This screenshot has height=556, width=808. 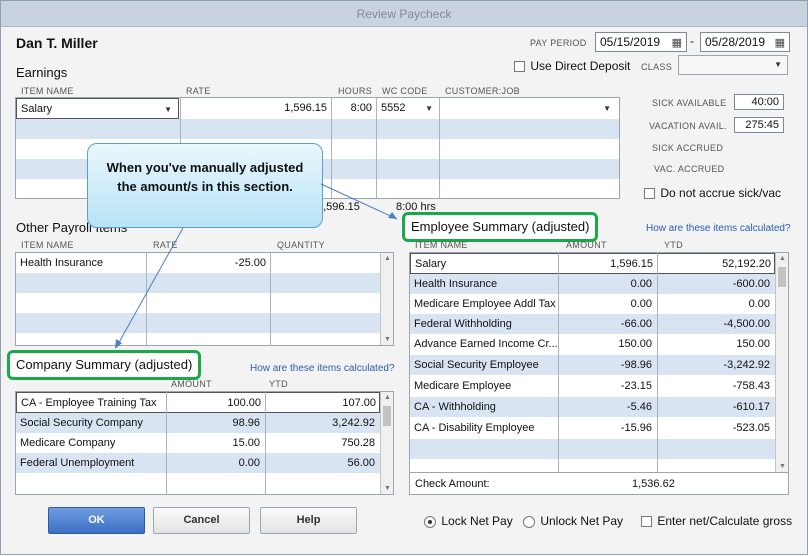 I want to click on callout-arrowhead, so click(x=118, y=344).